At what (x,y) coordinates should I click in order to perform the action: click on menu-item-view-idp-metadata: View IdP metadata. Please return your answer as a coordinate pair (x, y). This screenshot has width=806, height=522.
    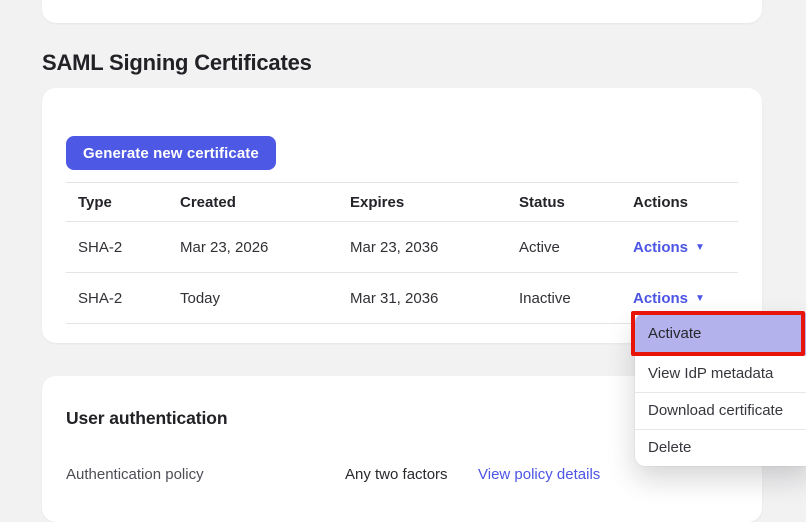
    Looking at the image, I should click on (720, 373).